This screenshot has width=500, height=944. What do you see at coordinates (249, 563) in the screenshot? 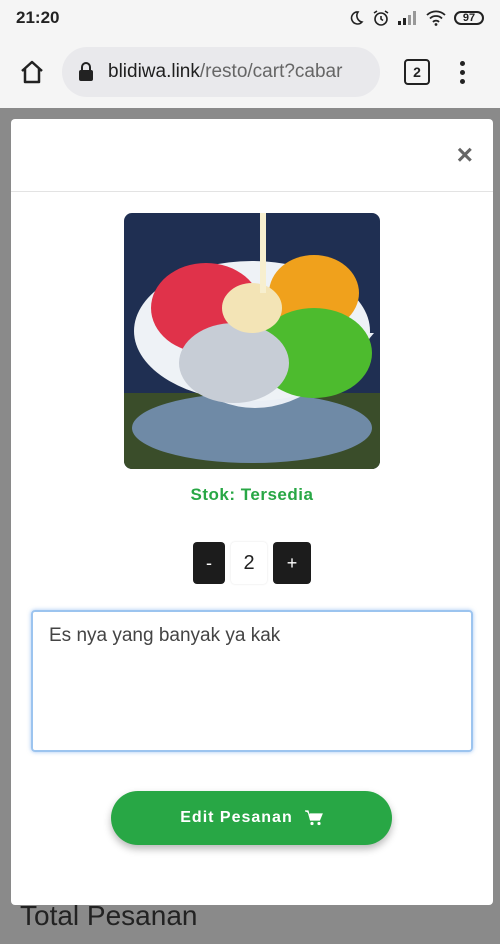
I see `quantity-value: 2` at bounding box center [249, 563].